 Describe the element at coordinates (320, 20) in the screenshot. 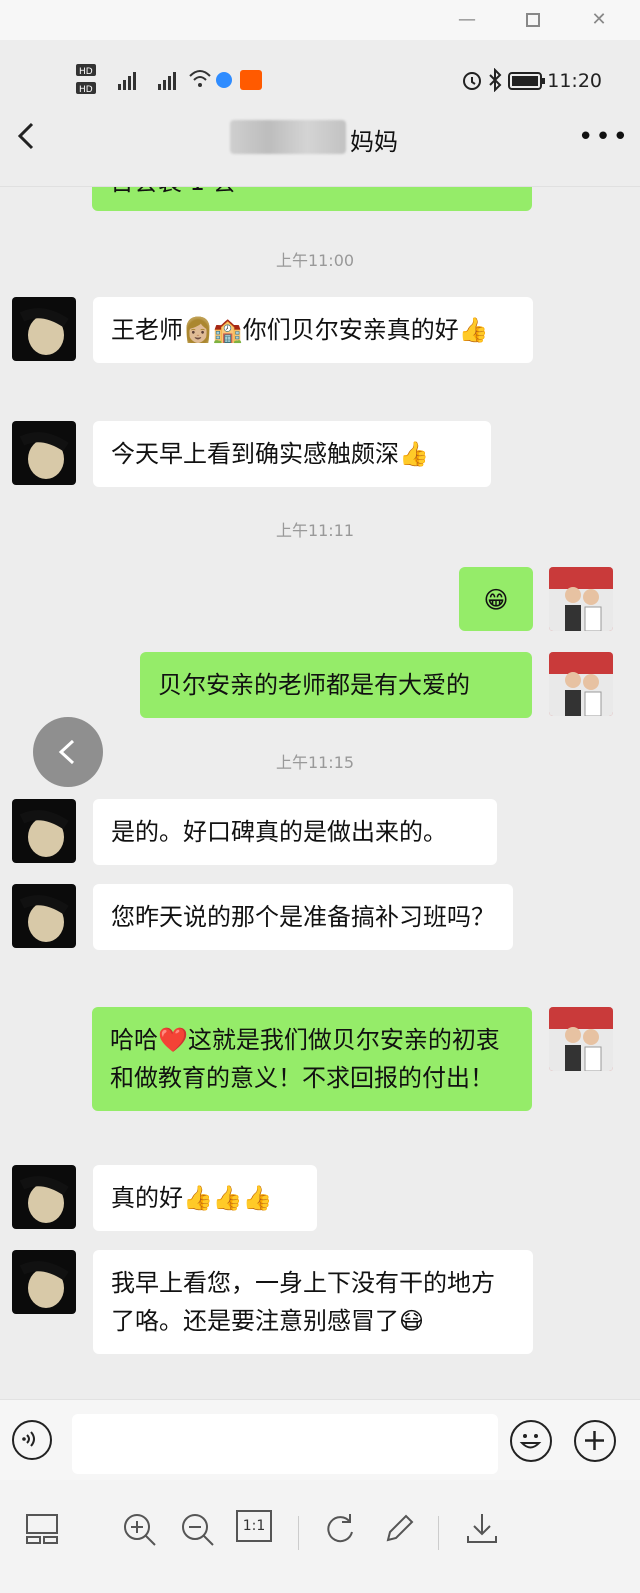

I see `window-titlebar: — ✕` at that location.